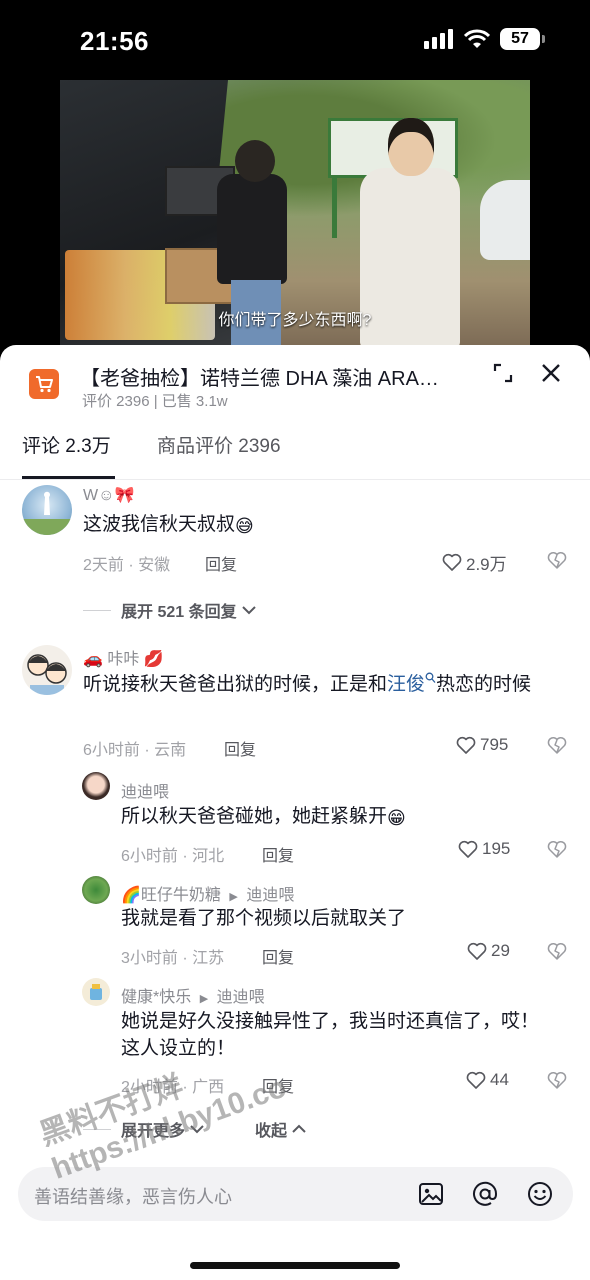 The image size is (590, 1280). Describe the element at coordinates (295, 320) in the screenshot. I see `video-subtitle: 你们带了多少东西啊?` at that location.